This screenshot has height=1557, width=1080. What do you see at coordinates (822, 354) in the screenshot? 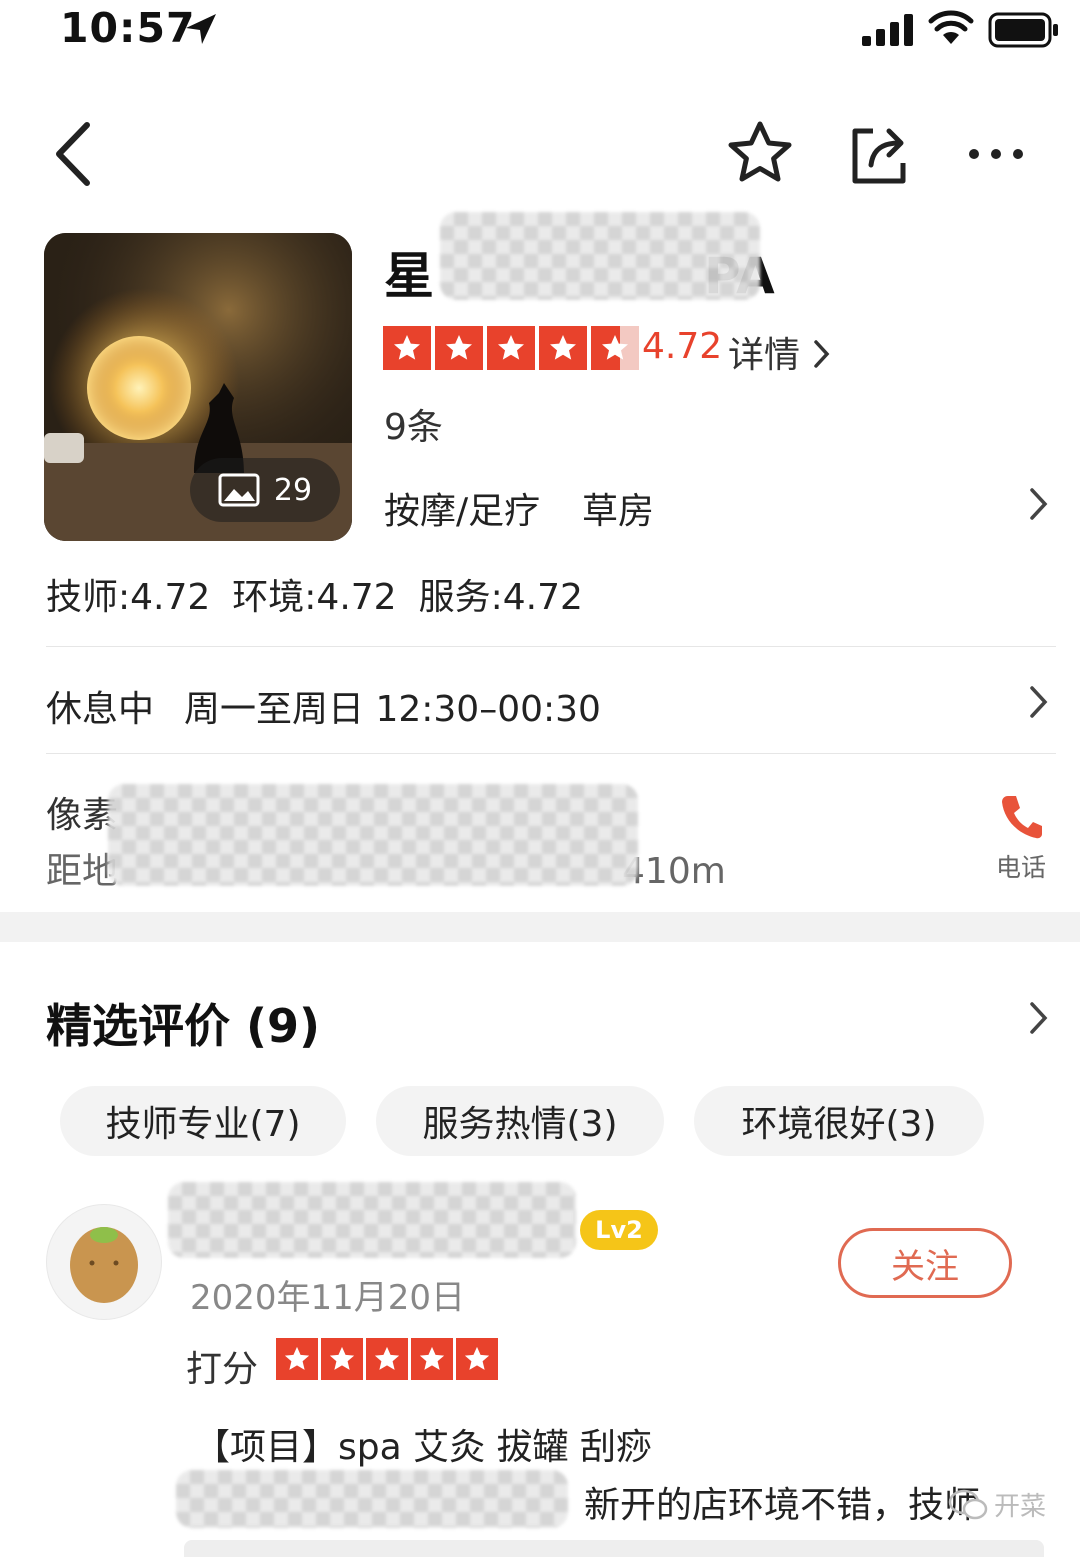
I see `chevron-right-icon` at bounding box center [822, 354].